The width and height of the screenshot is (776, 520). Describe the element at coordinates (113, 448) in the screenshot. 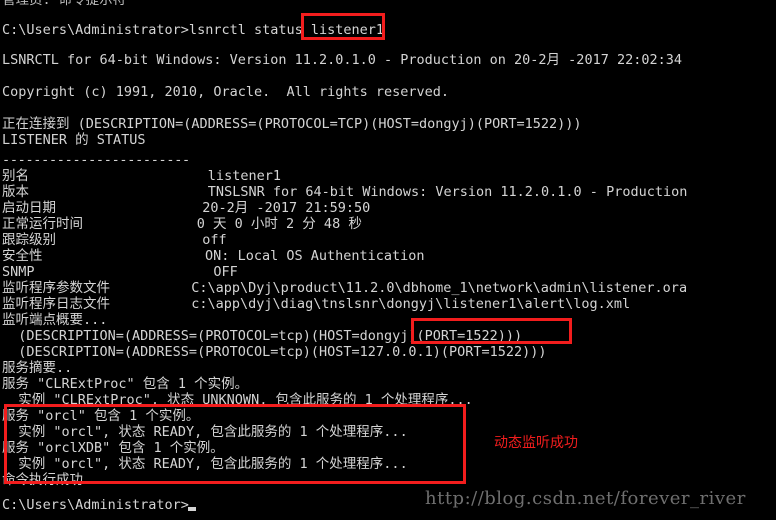

I see `terminal-line: 服务 "orclXDB" 包含 1 个实例。` at that location.